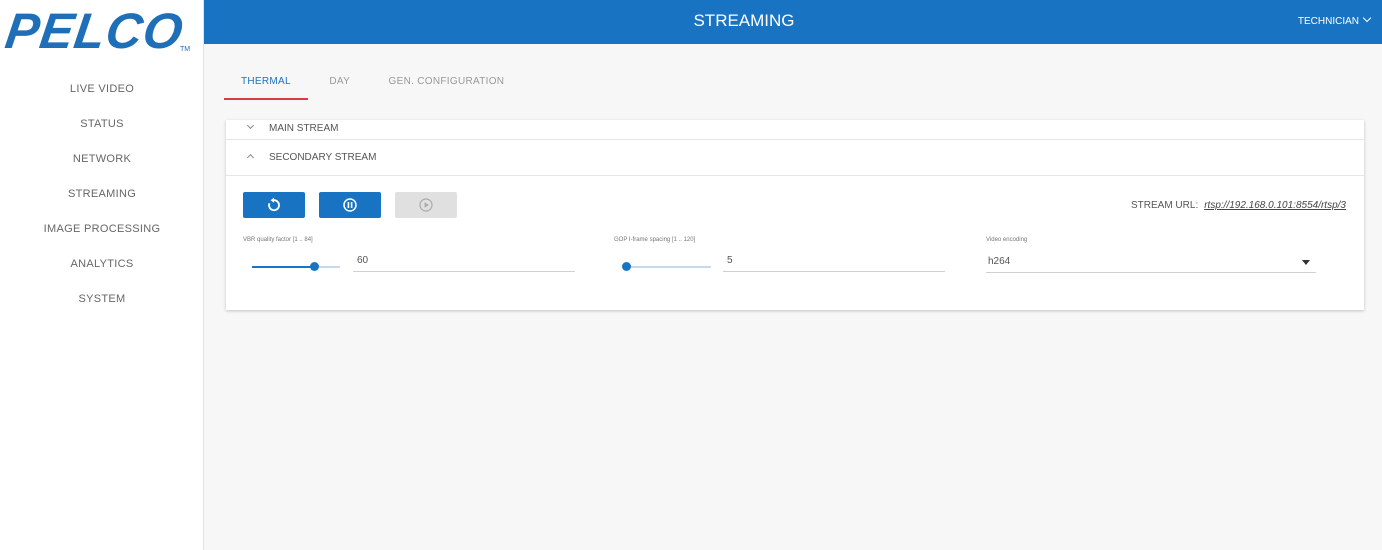  Describe the element at coordinates (339, 82) in the screenshot. I see `tab-day: DAY` at that location.